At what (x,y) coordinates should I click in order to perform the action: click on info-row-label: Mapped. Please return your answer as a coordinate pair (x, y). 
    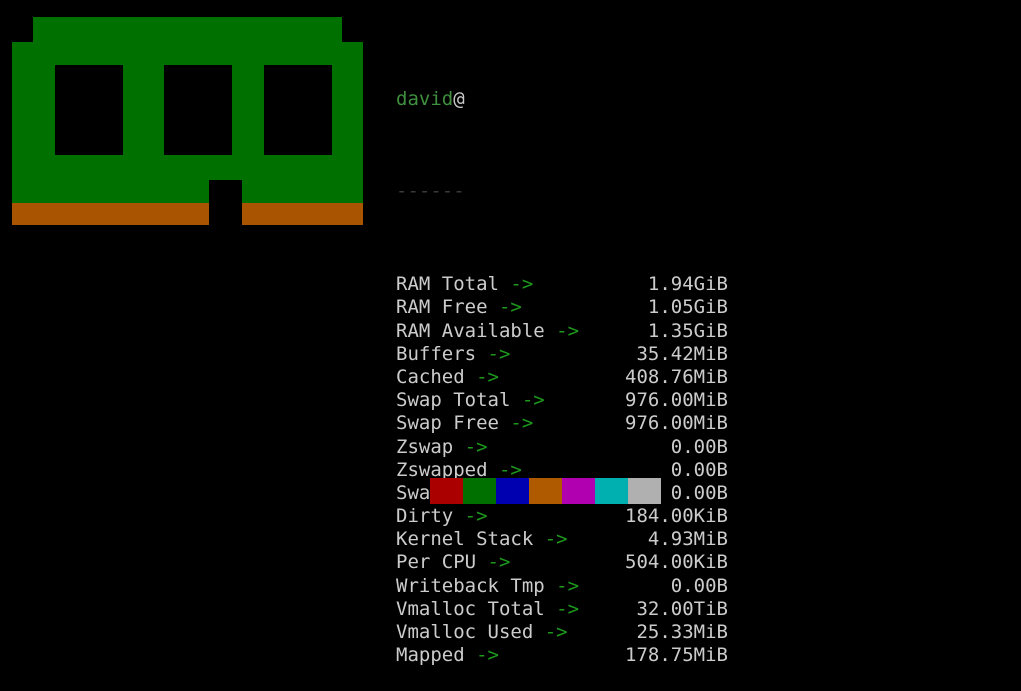
    Looking at the image, I should click on (430, 655).